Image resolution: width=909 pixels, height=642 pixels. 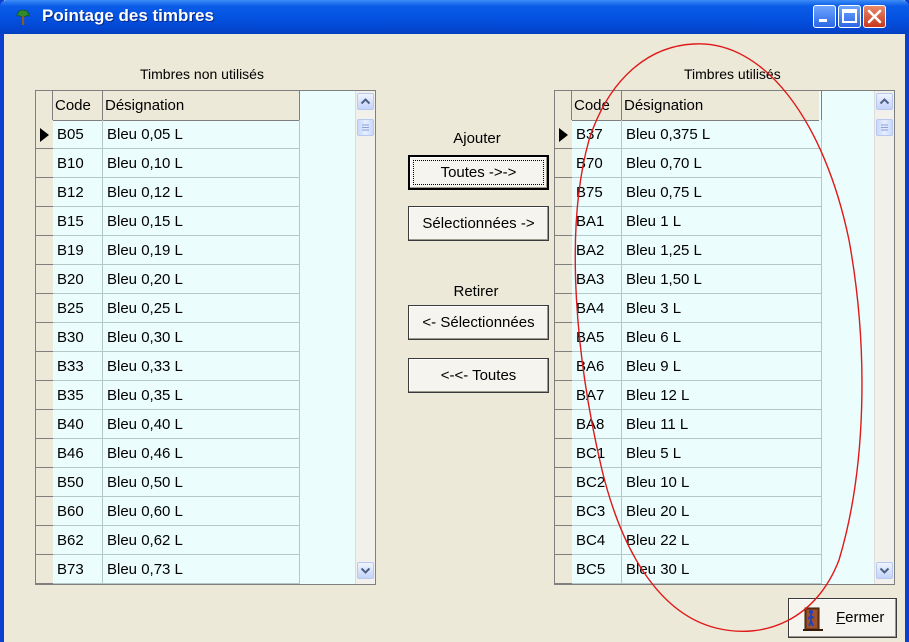 What do you see at coordinates (201, 511) in the screenshot?
I see `cell-designation: Bleu 0,60 L` at bounding box center [201, 511].